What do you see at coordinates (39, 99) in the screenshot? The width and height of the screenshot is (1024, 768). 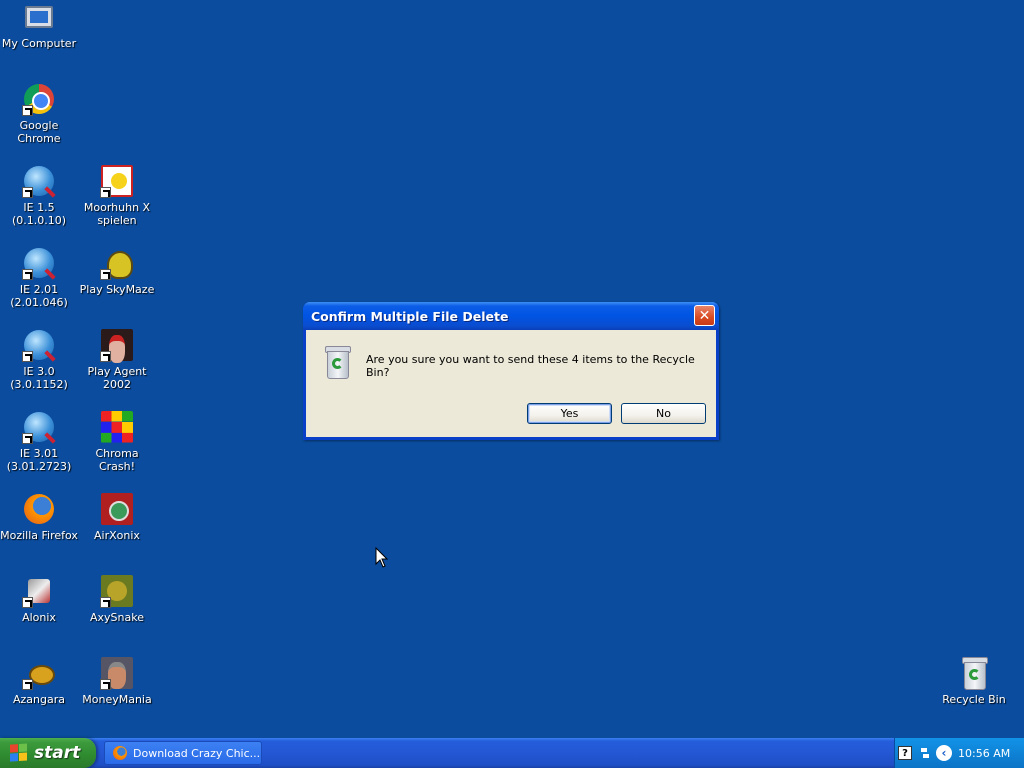 I see `chrome-icon` at bounding box center [39, 99].